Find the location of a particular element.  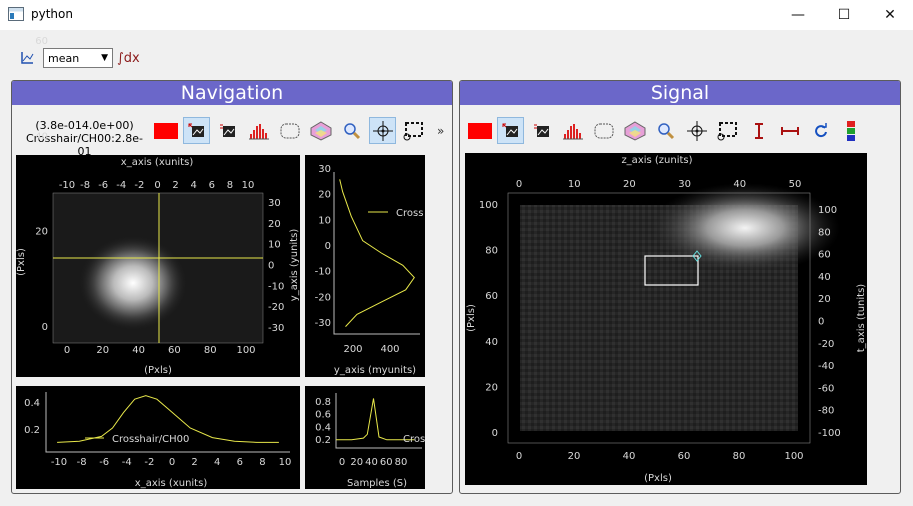

t-axis-label: t_axis (tunits) is located at coordinates (861, 318).